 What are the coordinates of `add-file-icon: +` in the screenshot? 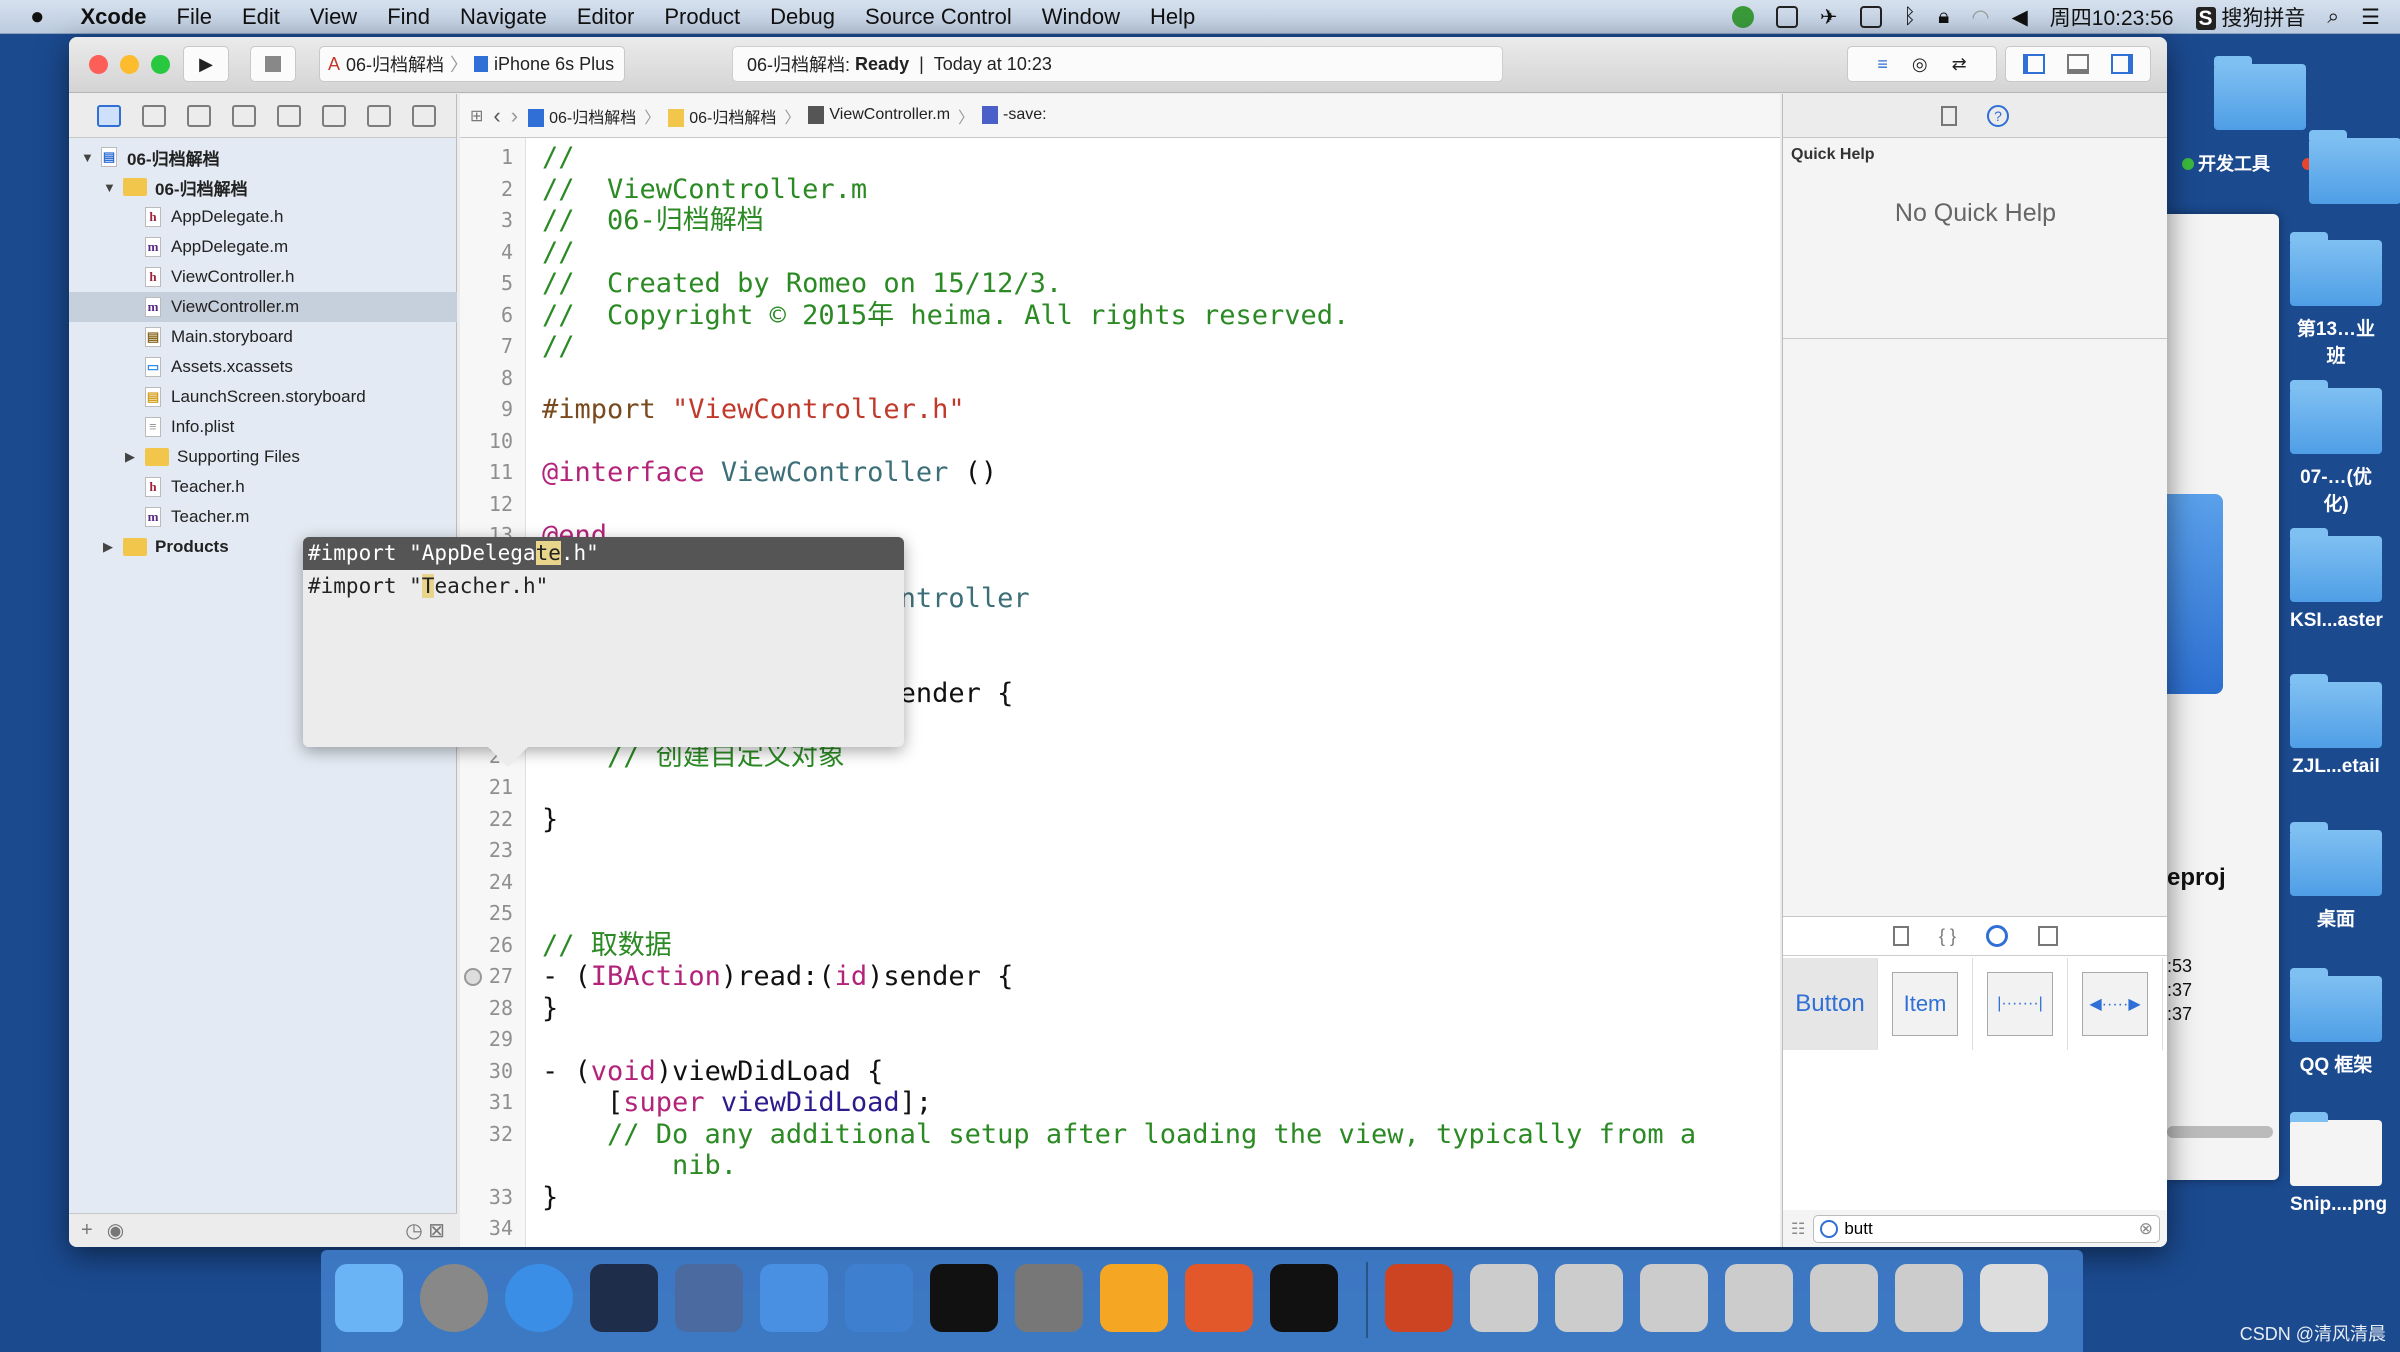 It's located at (87, 1230).